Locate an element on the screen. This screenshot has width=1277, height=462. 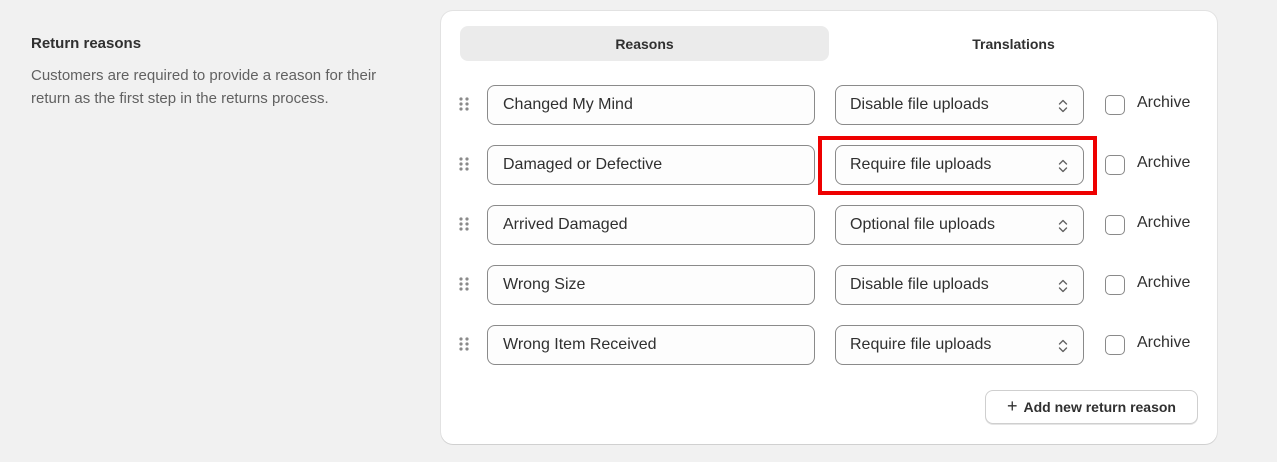
tab-reasons: Reasons is located at coordinates (644, 43).